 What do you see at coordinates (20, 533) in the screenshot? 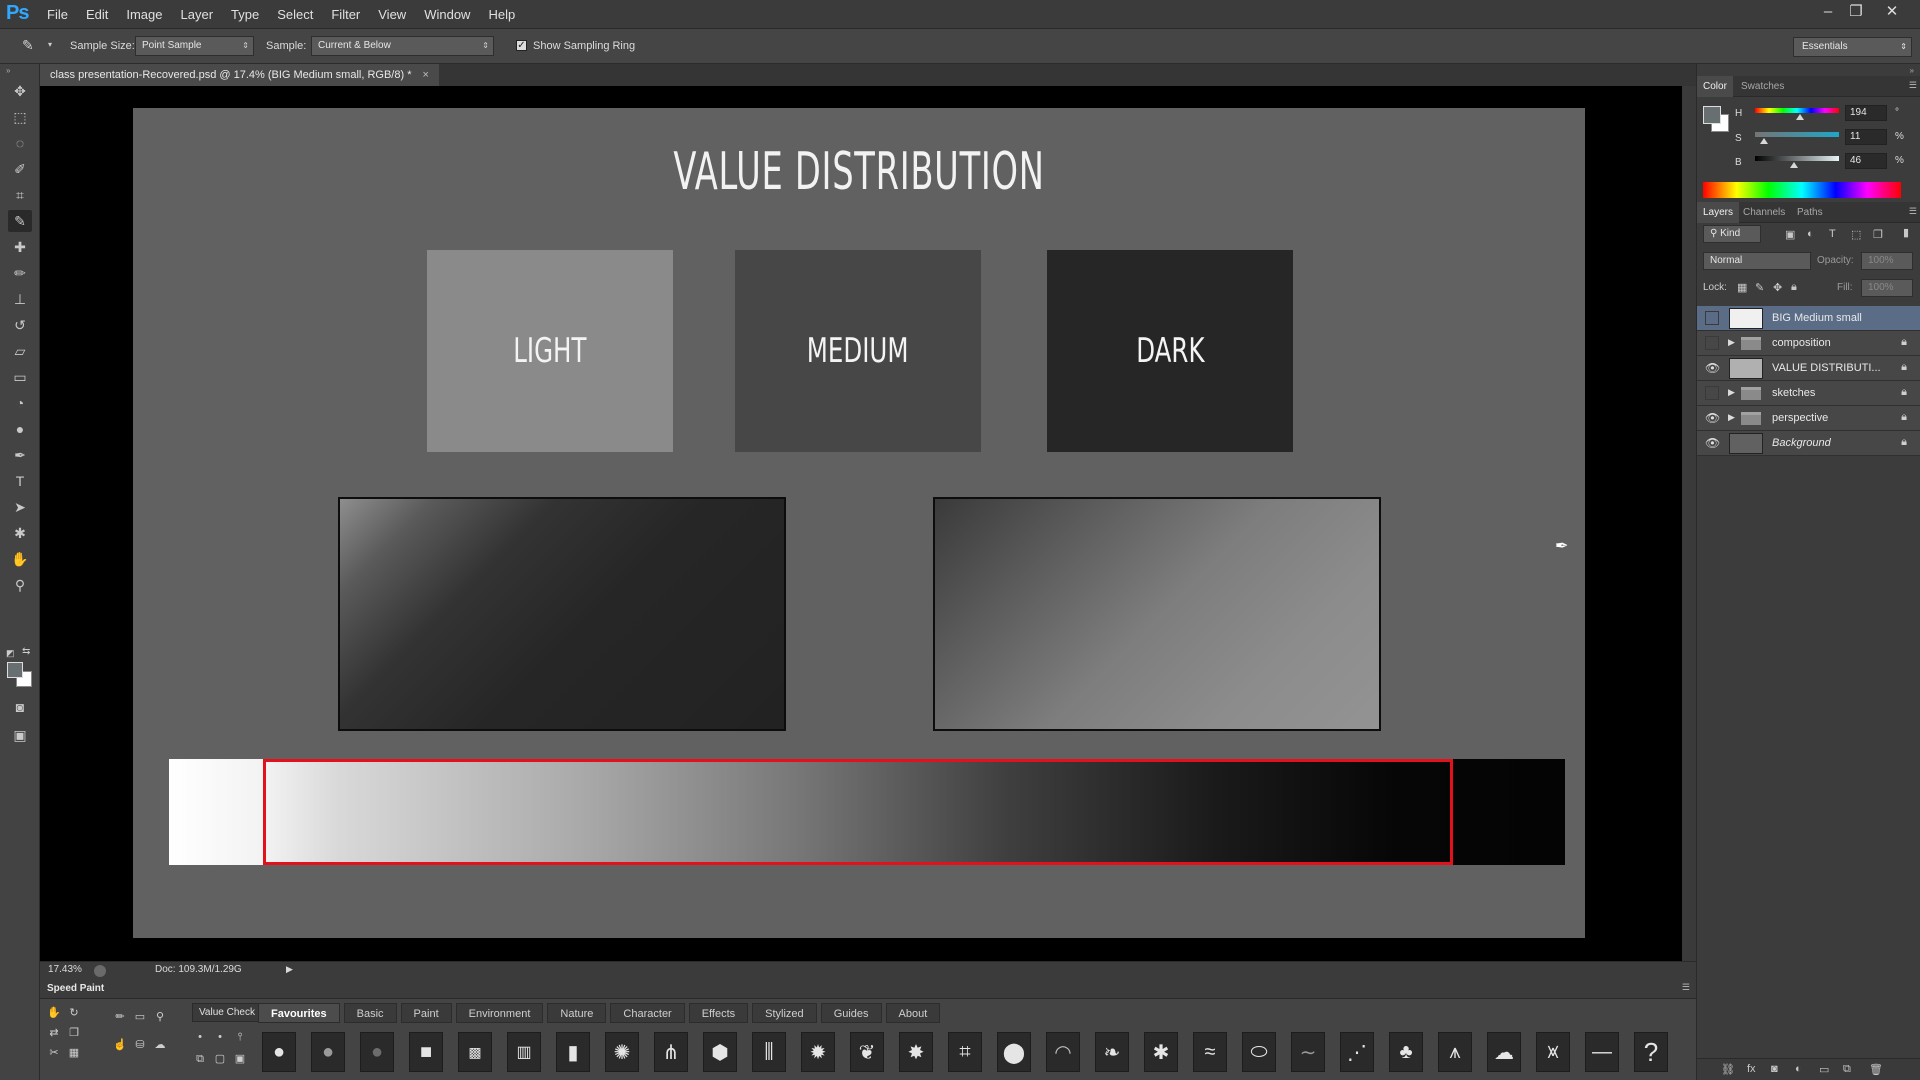
I see `shape-tool-icon: ✱` at bounding box center [20, 533].